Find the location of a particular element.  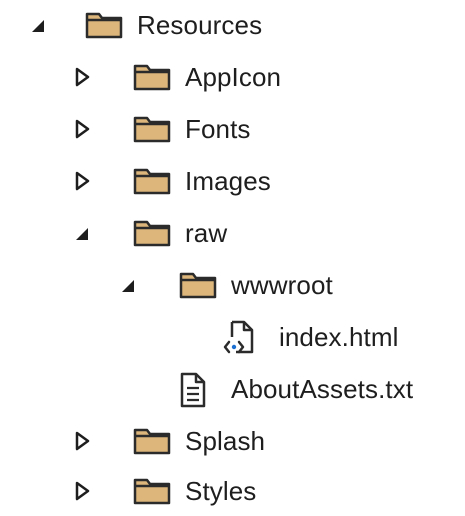

tree-node-images: Images is located at coordinates (232, 181).